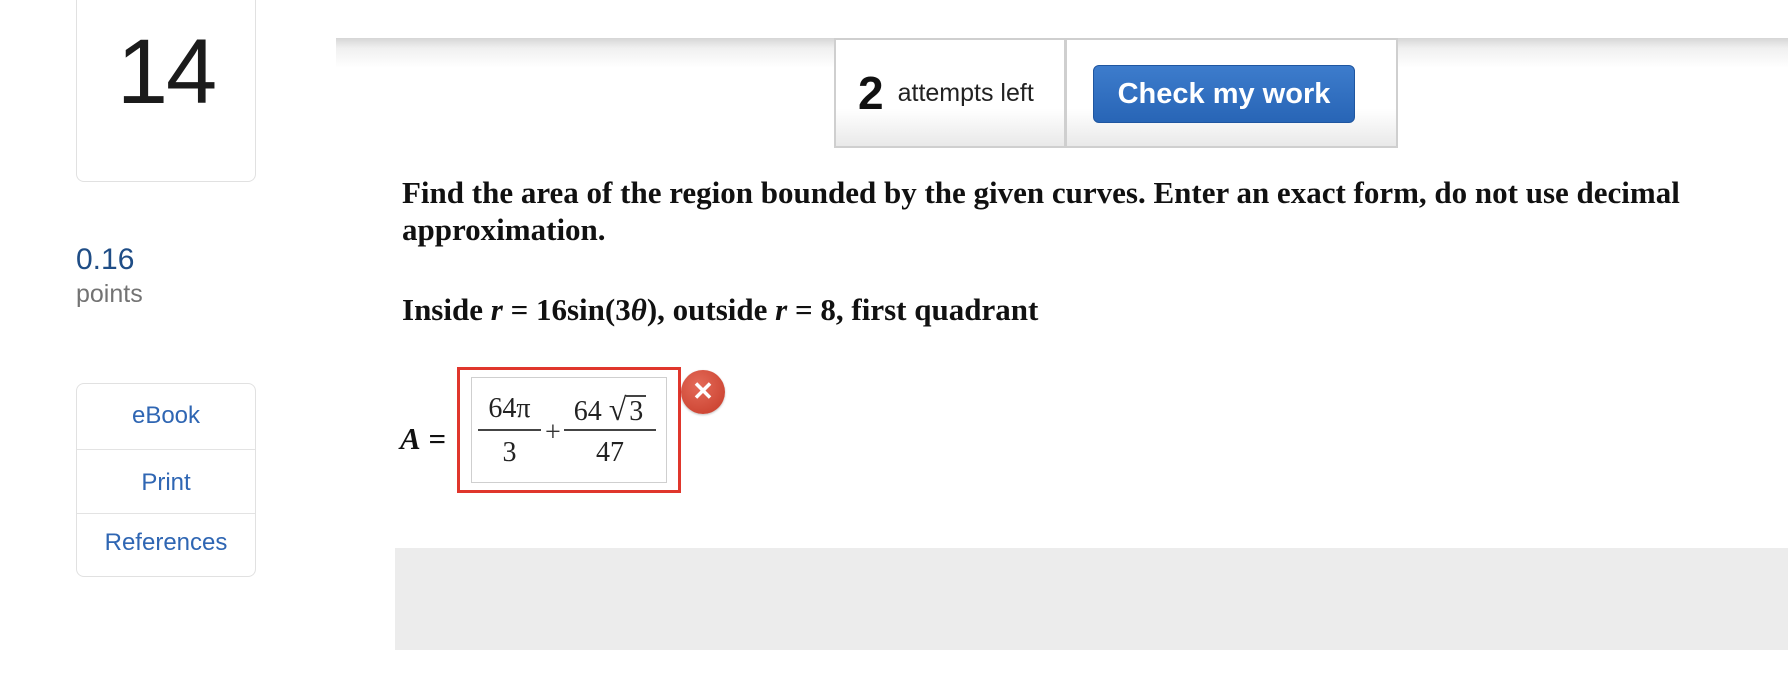  Describe the element at coordinates (553, 432) in the screenshot. I see `plus-sign: +` at that location.